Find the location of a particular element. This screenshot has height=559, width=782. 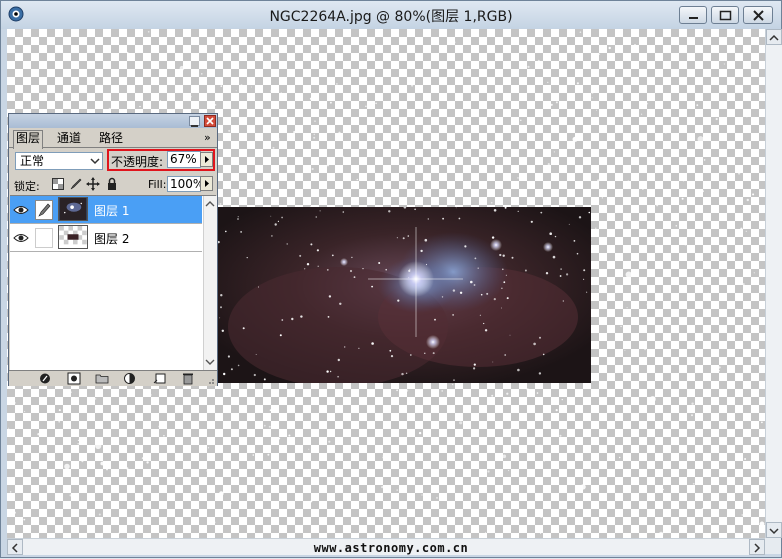

vertical-scrollbar is located at coordinates (773, 283).